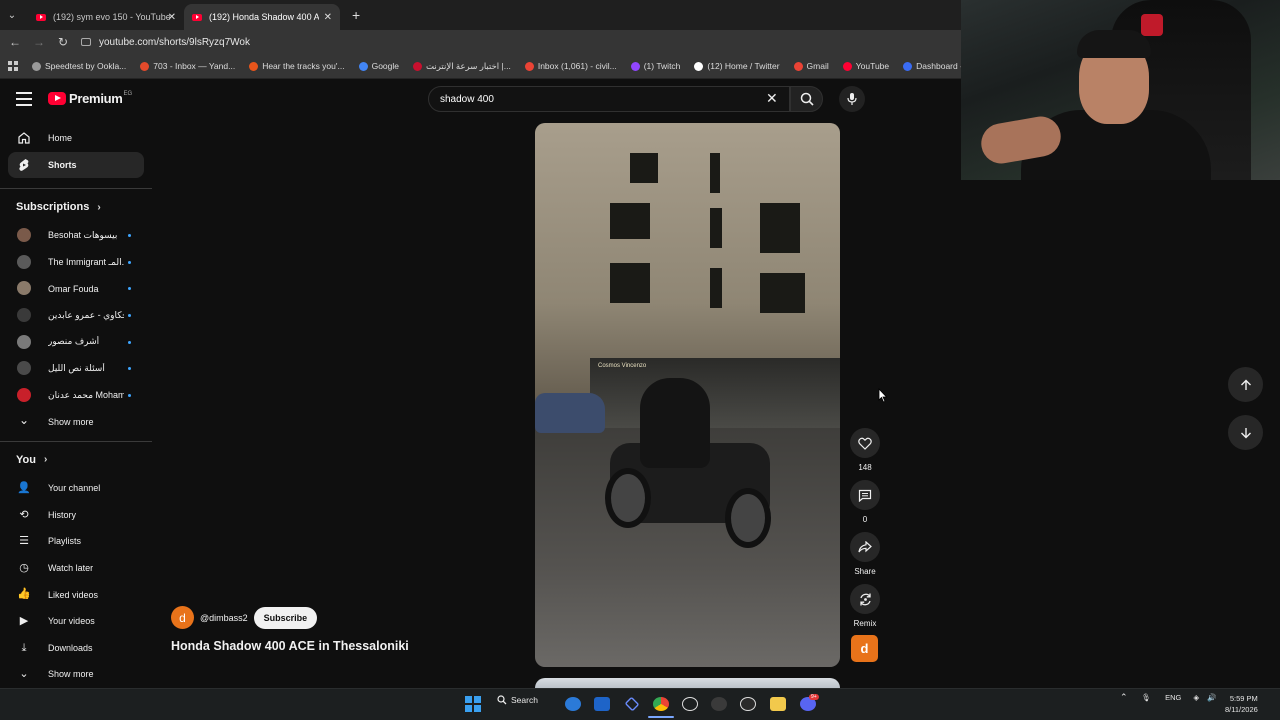 Image resolution: width=1280 pixels, height=720 pixels. What do you see at coordinates (76, 421) in the screenshot?
I see `sidebar-show-more-subscriptions: ⌄ Show more` at bounding box center [76, 421].